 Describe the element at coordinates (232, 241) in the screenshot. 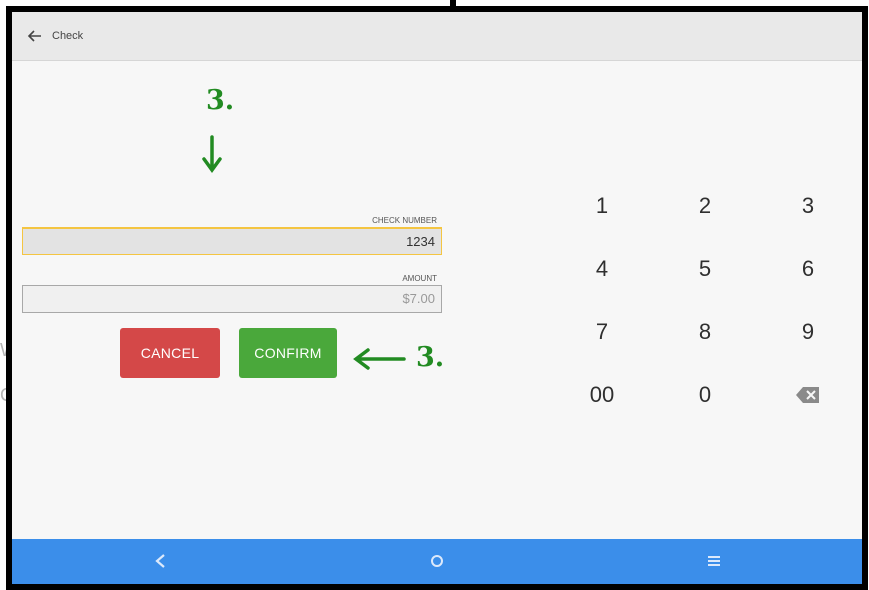

I see `check-number-input: 1234` at that location.